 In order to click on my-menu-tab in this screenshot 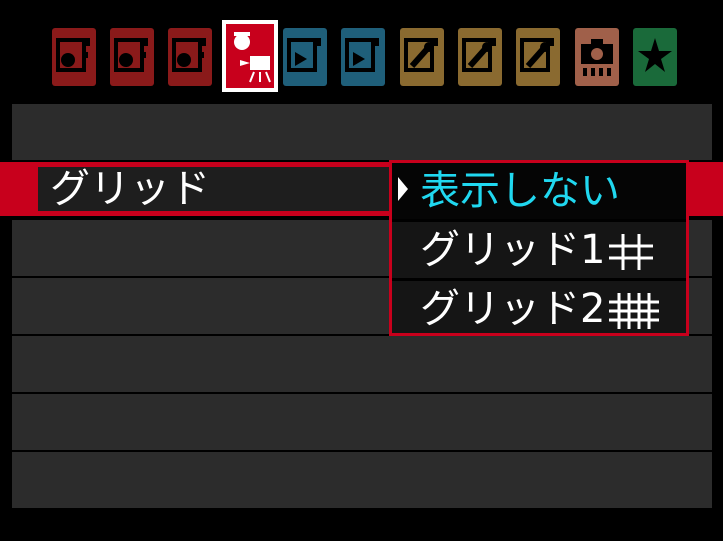, I will do `click(655, 57)`.